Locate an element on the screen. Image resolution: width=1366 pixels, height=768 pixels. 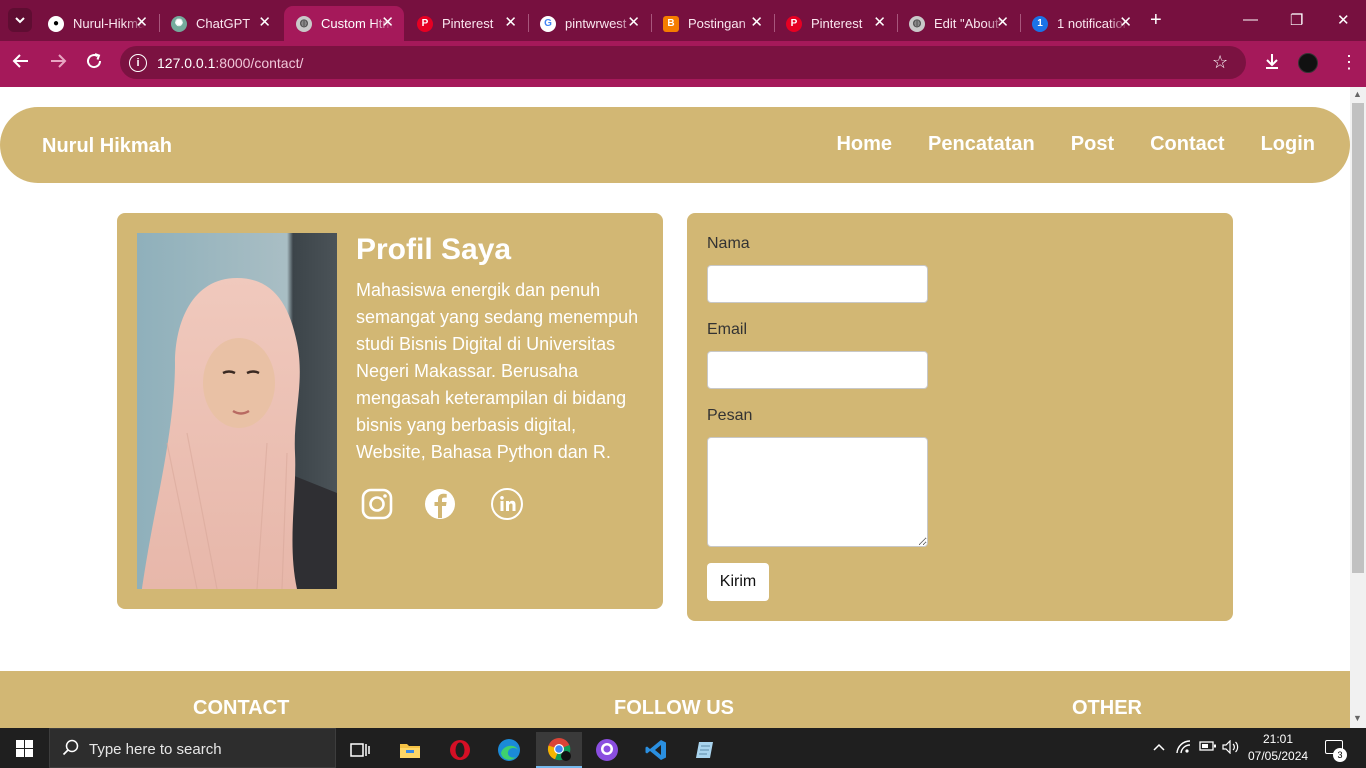
google-icon: G is located at coordinates (548, 23).